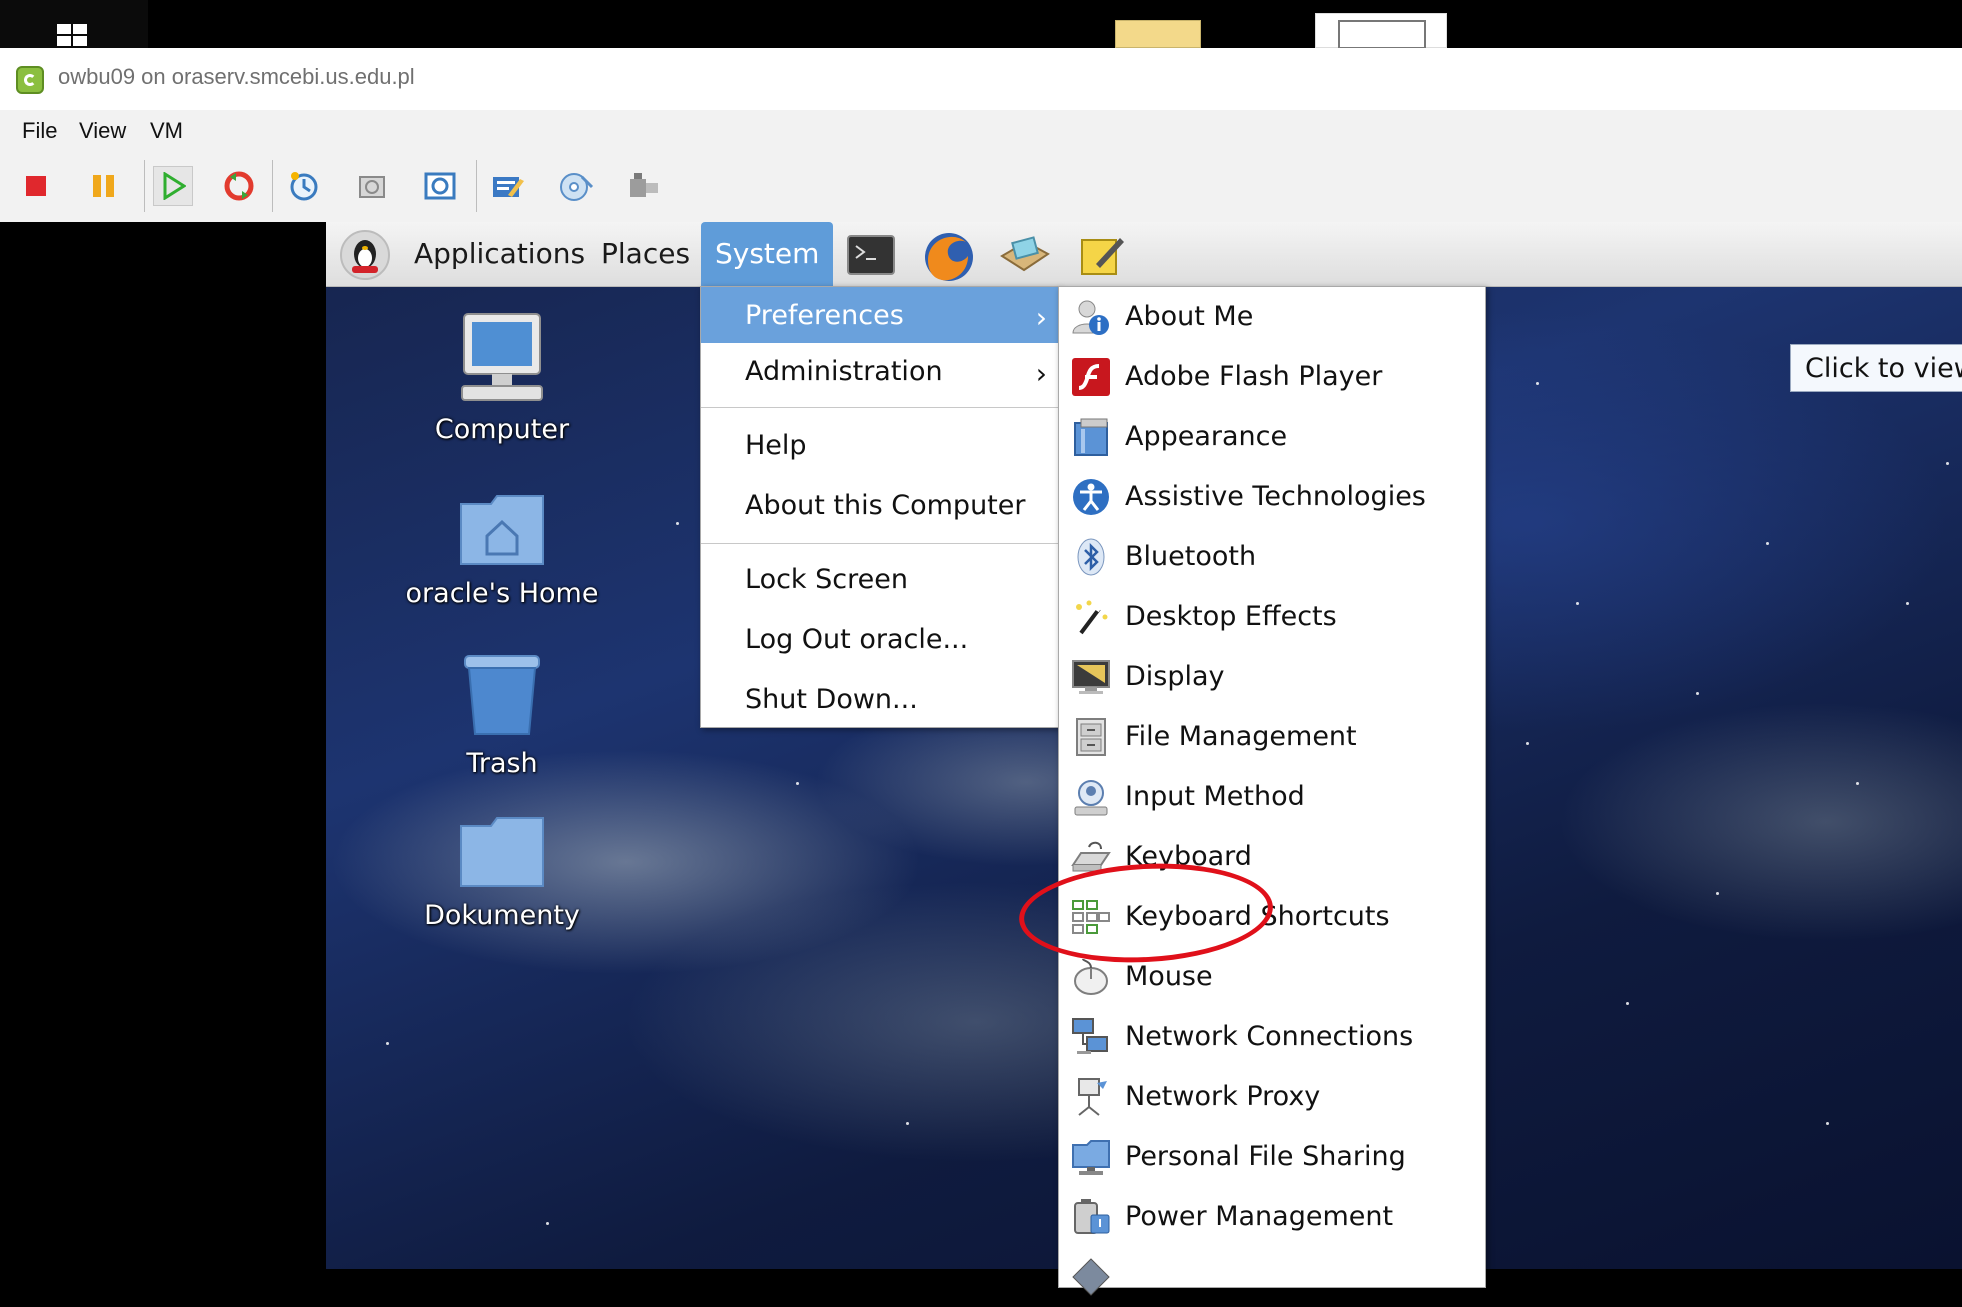 Image resolution: width=1962 pixels, height=1307 pixels. Describe the element at coordinates (826, 579) in the screenshot. I see `menu-item-lock-screen-label: Lock Screen` at that location.